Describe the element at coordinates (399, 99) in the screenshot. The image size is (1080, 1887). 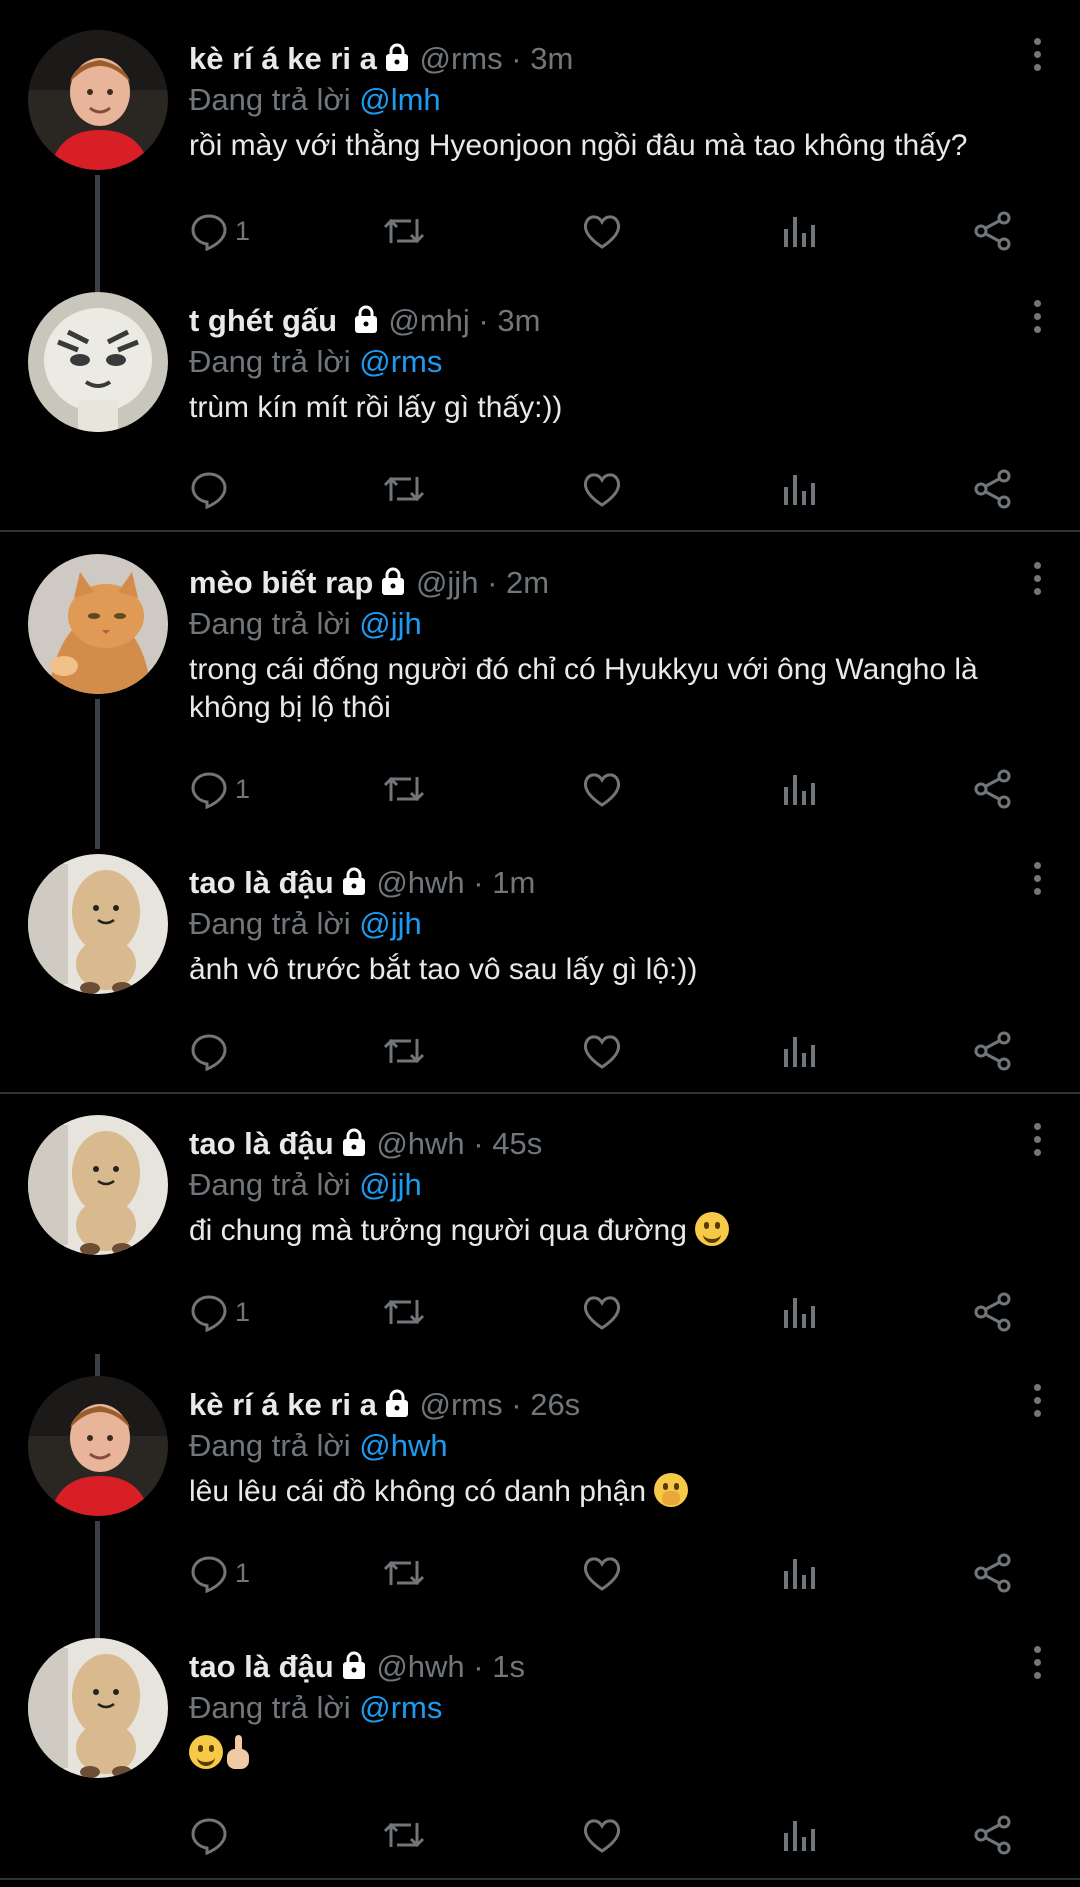
I see `mention-link: @lmh` at that location.